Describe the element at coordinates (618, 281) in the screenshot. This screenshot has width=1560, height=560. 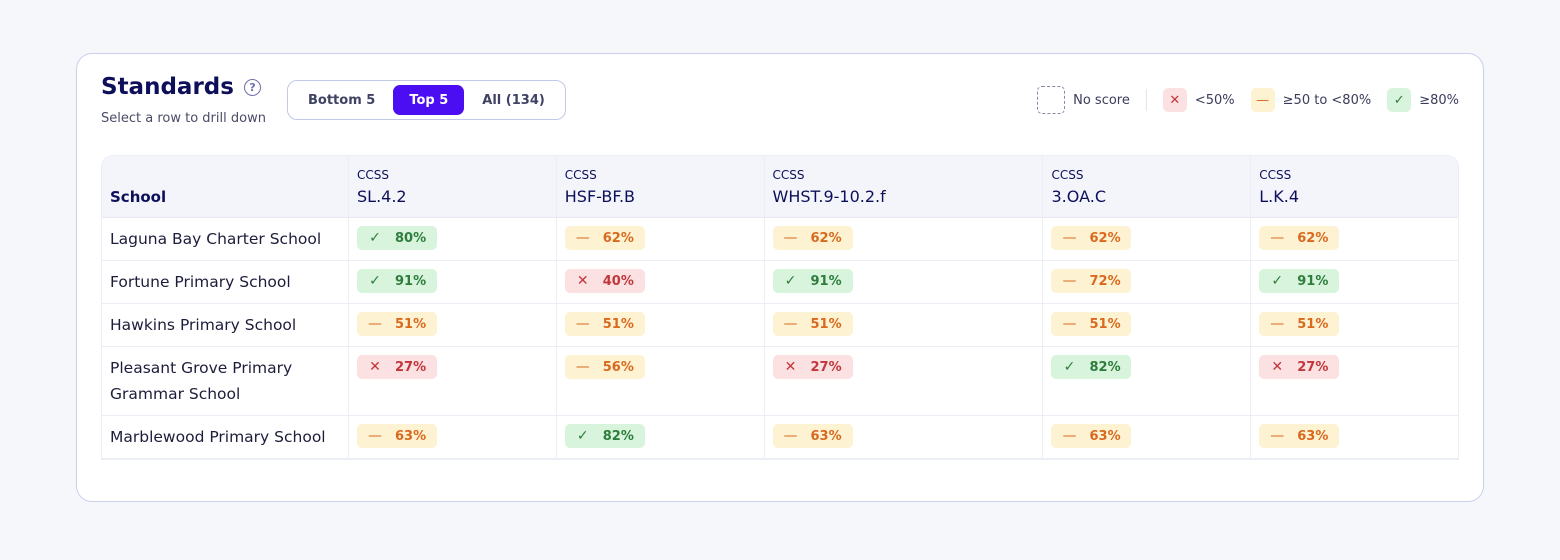
I see `score-value: 40%` at that location.